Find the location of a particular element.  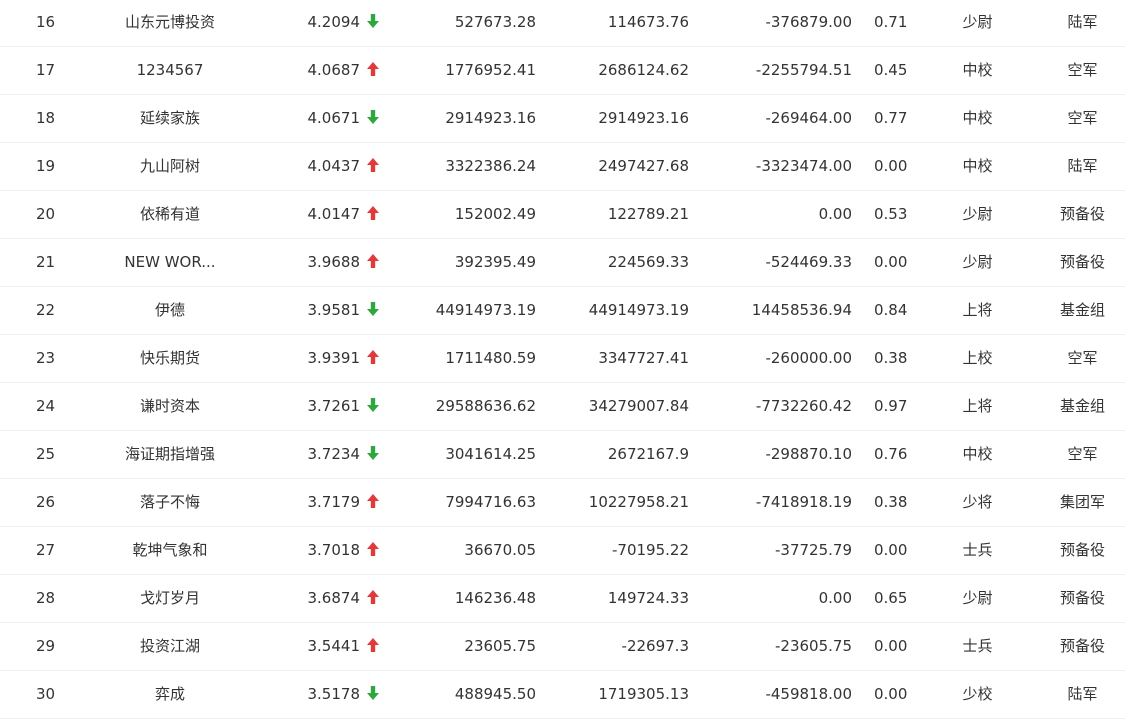

value1-cell: 44914973.19 is located at coordinates (485, 310).